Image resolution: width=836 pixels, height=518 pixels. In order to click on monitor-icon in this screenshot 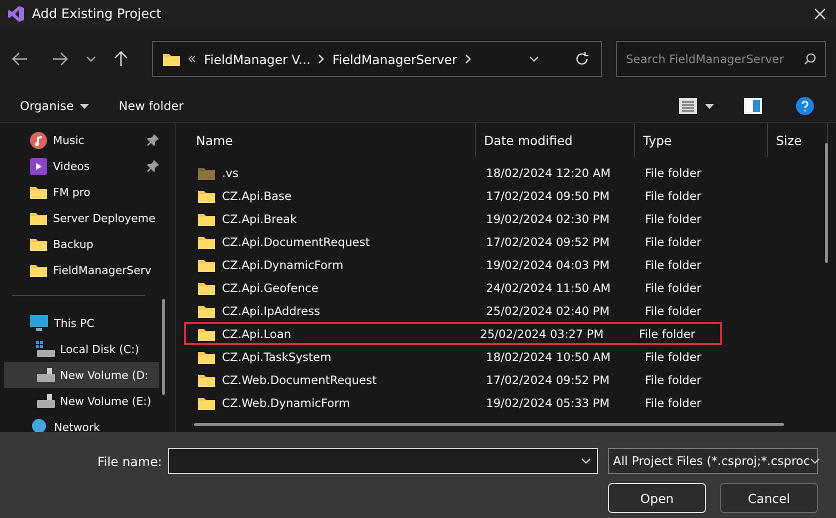, I will do `click(39, 323)`.